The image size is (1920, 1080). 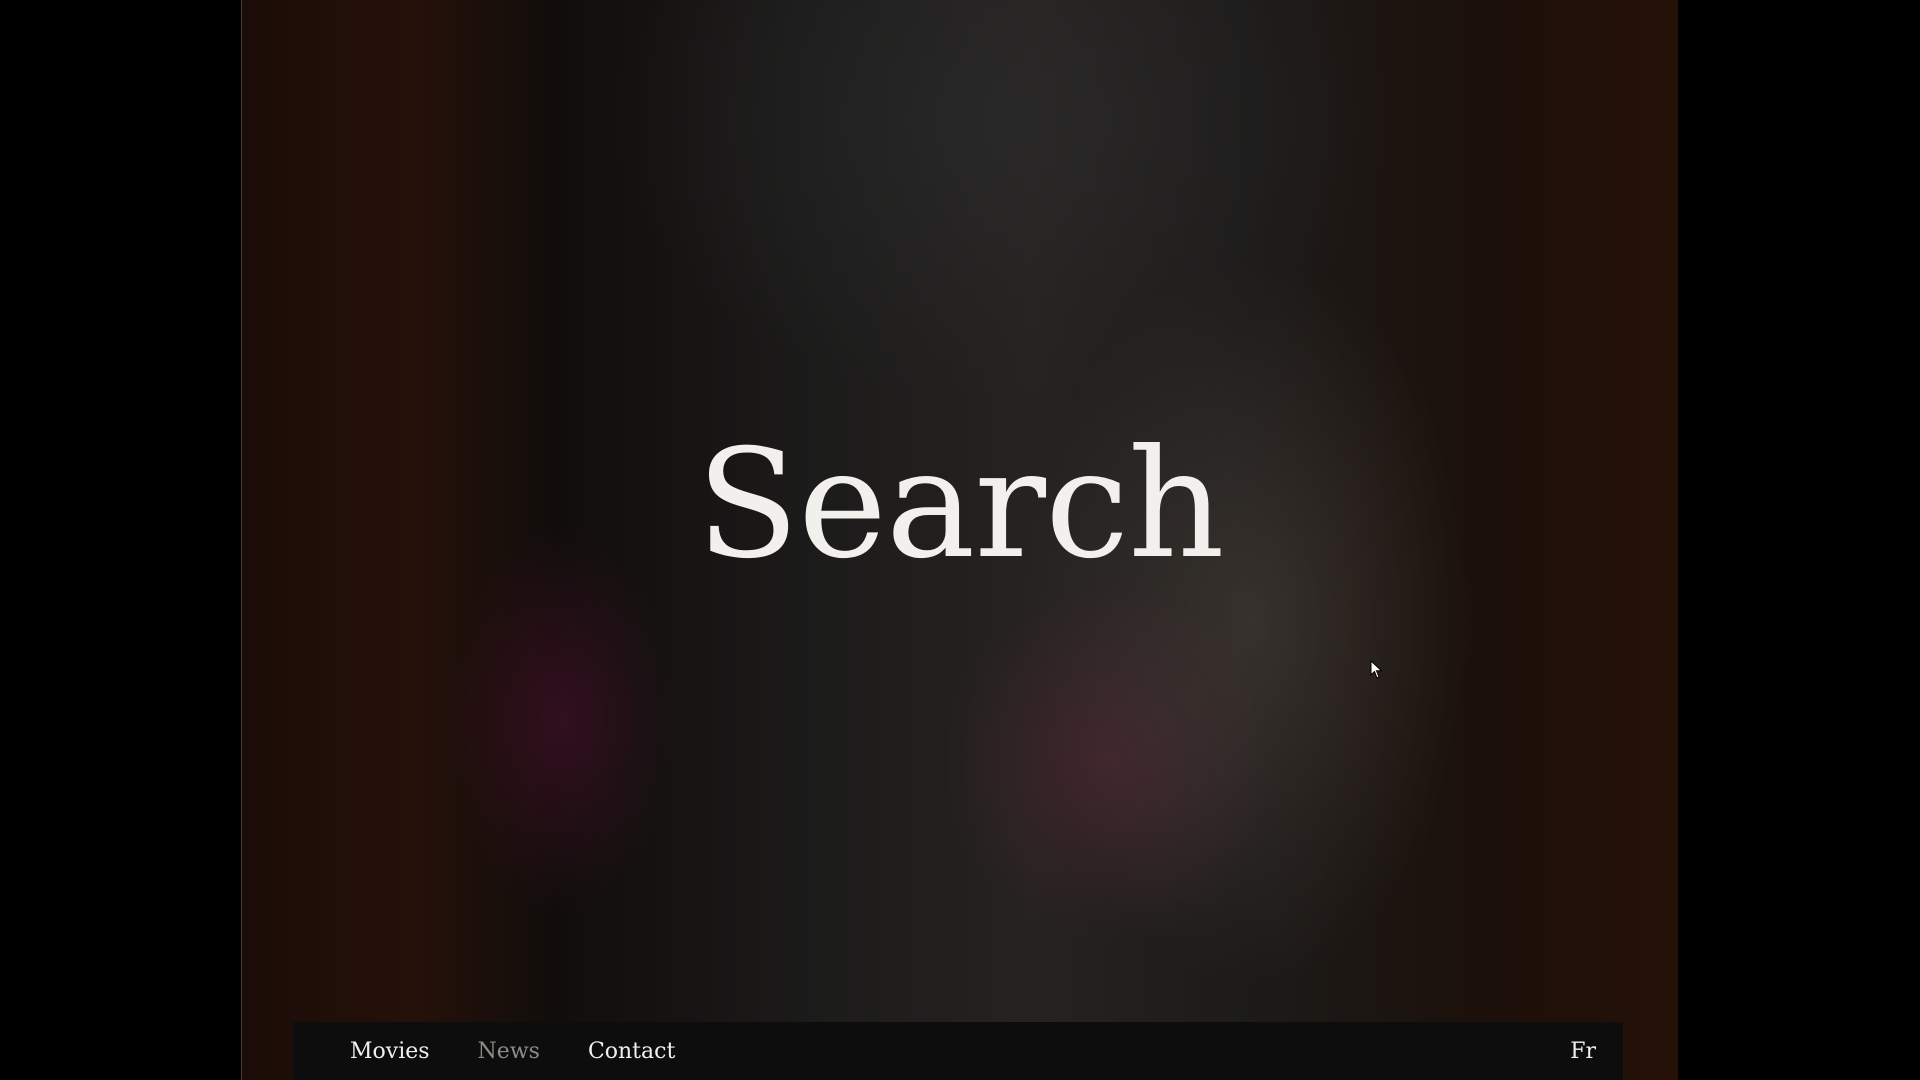 What do you see at coordinates (958, 1051) in the screenshot?
I see `bottom-nav-bar: Movies News Contact Fr` at bounding box center [958, 1051].